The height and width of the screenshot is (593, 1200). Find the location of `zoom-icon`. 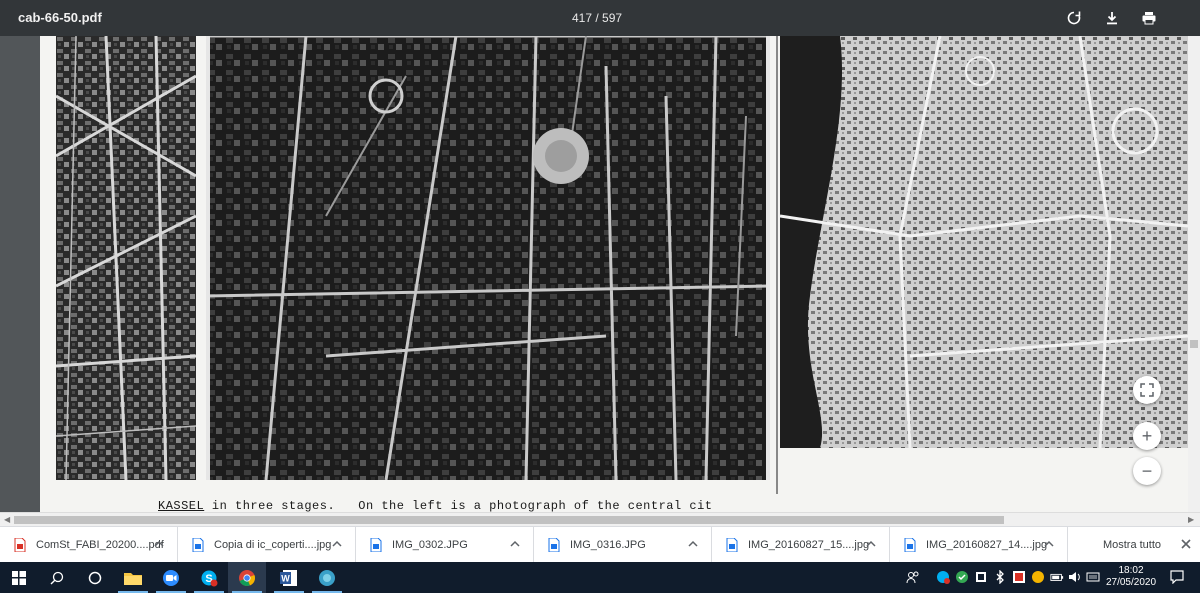

zoom-icon is located at coordinates (171, 577).